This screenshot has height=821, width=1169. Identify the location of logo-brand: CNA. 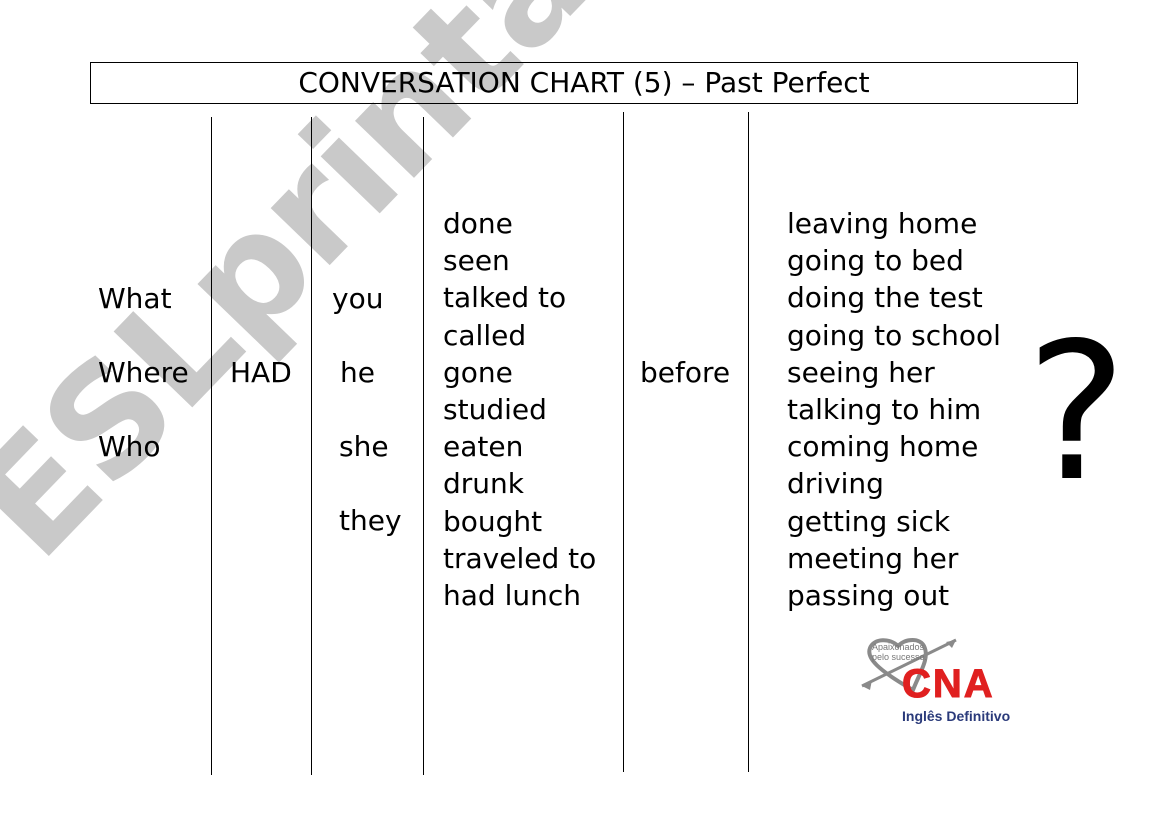
(948, 684).